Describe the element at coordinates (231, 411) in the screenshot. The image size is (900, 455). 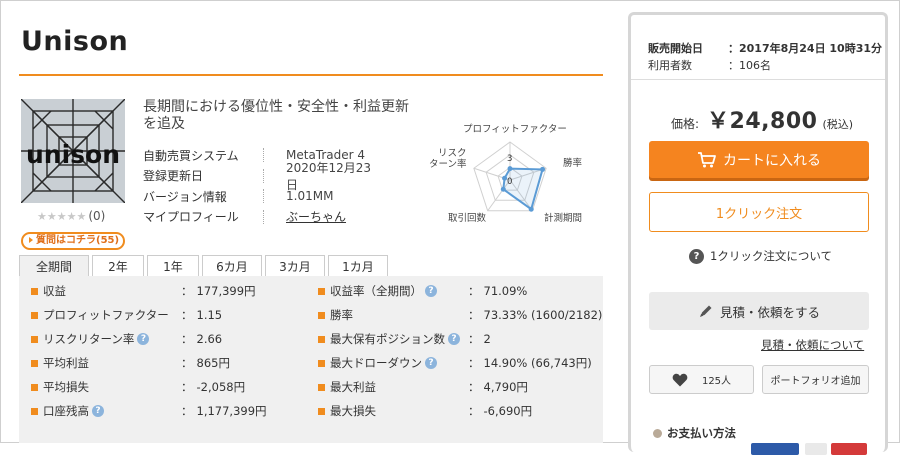
I see `stat-value: 1,177,399円` at that location.